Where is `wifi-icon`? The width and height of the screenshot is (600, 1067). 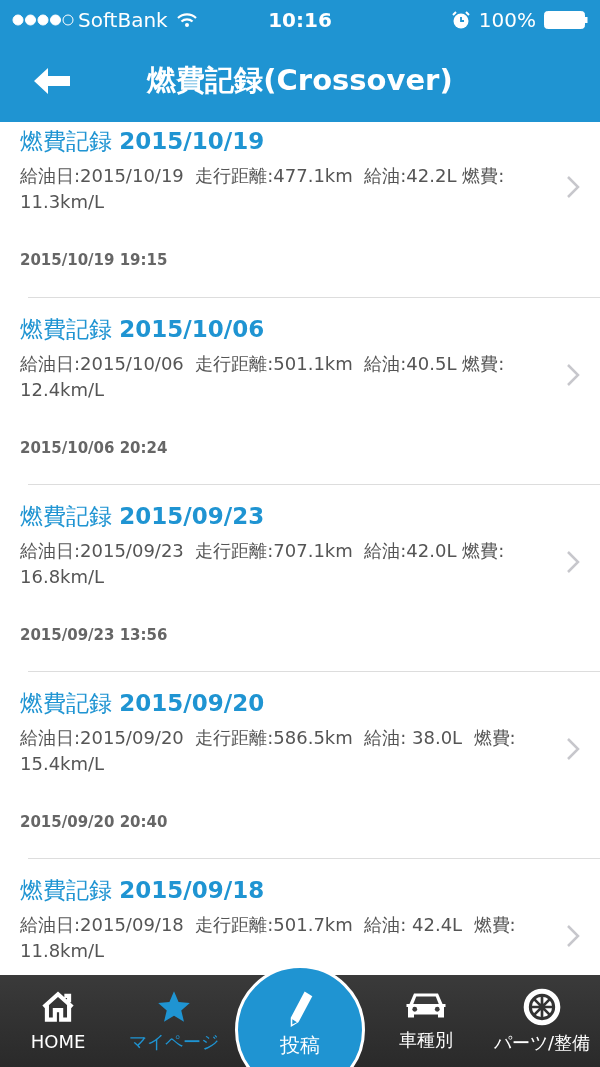 wifi-icon is located at coordinates (186, 20).